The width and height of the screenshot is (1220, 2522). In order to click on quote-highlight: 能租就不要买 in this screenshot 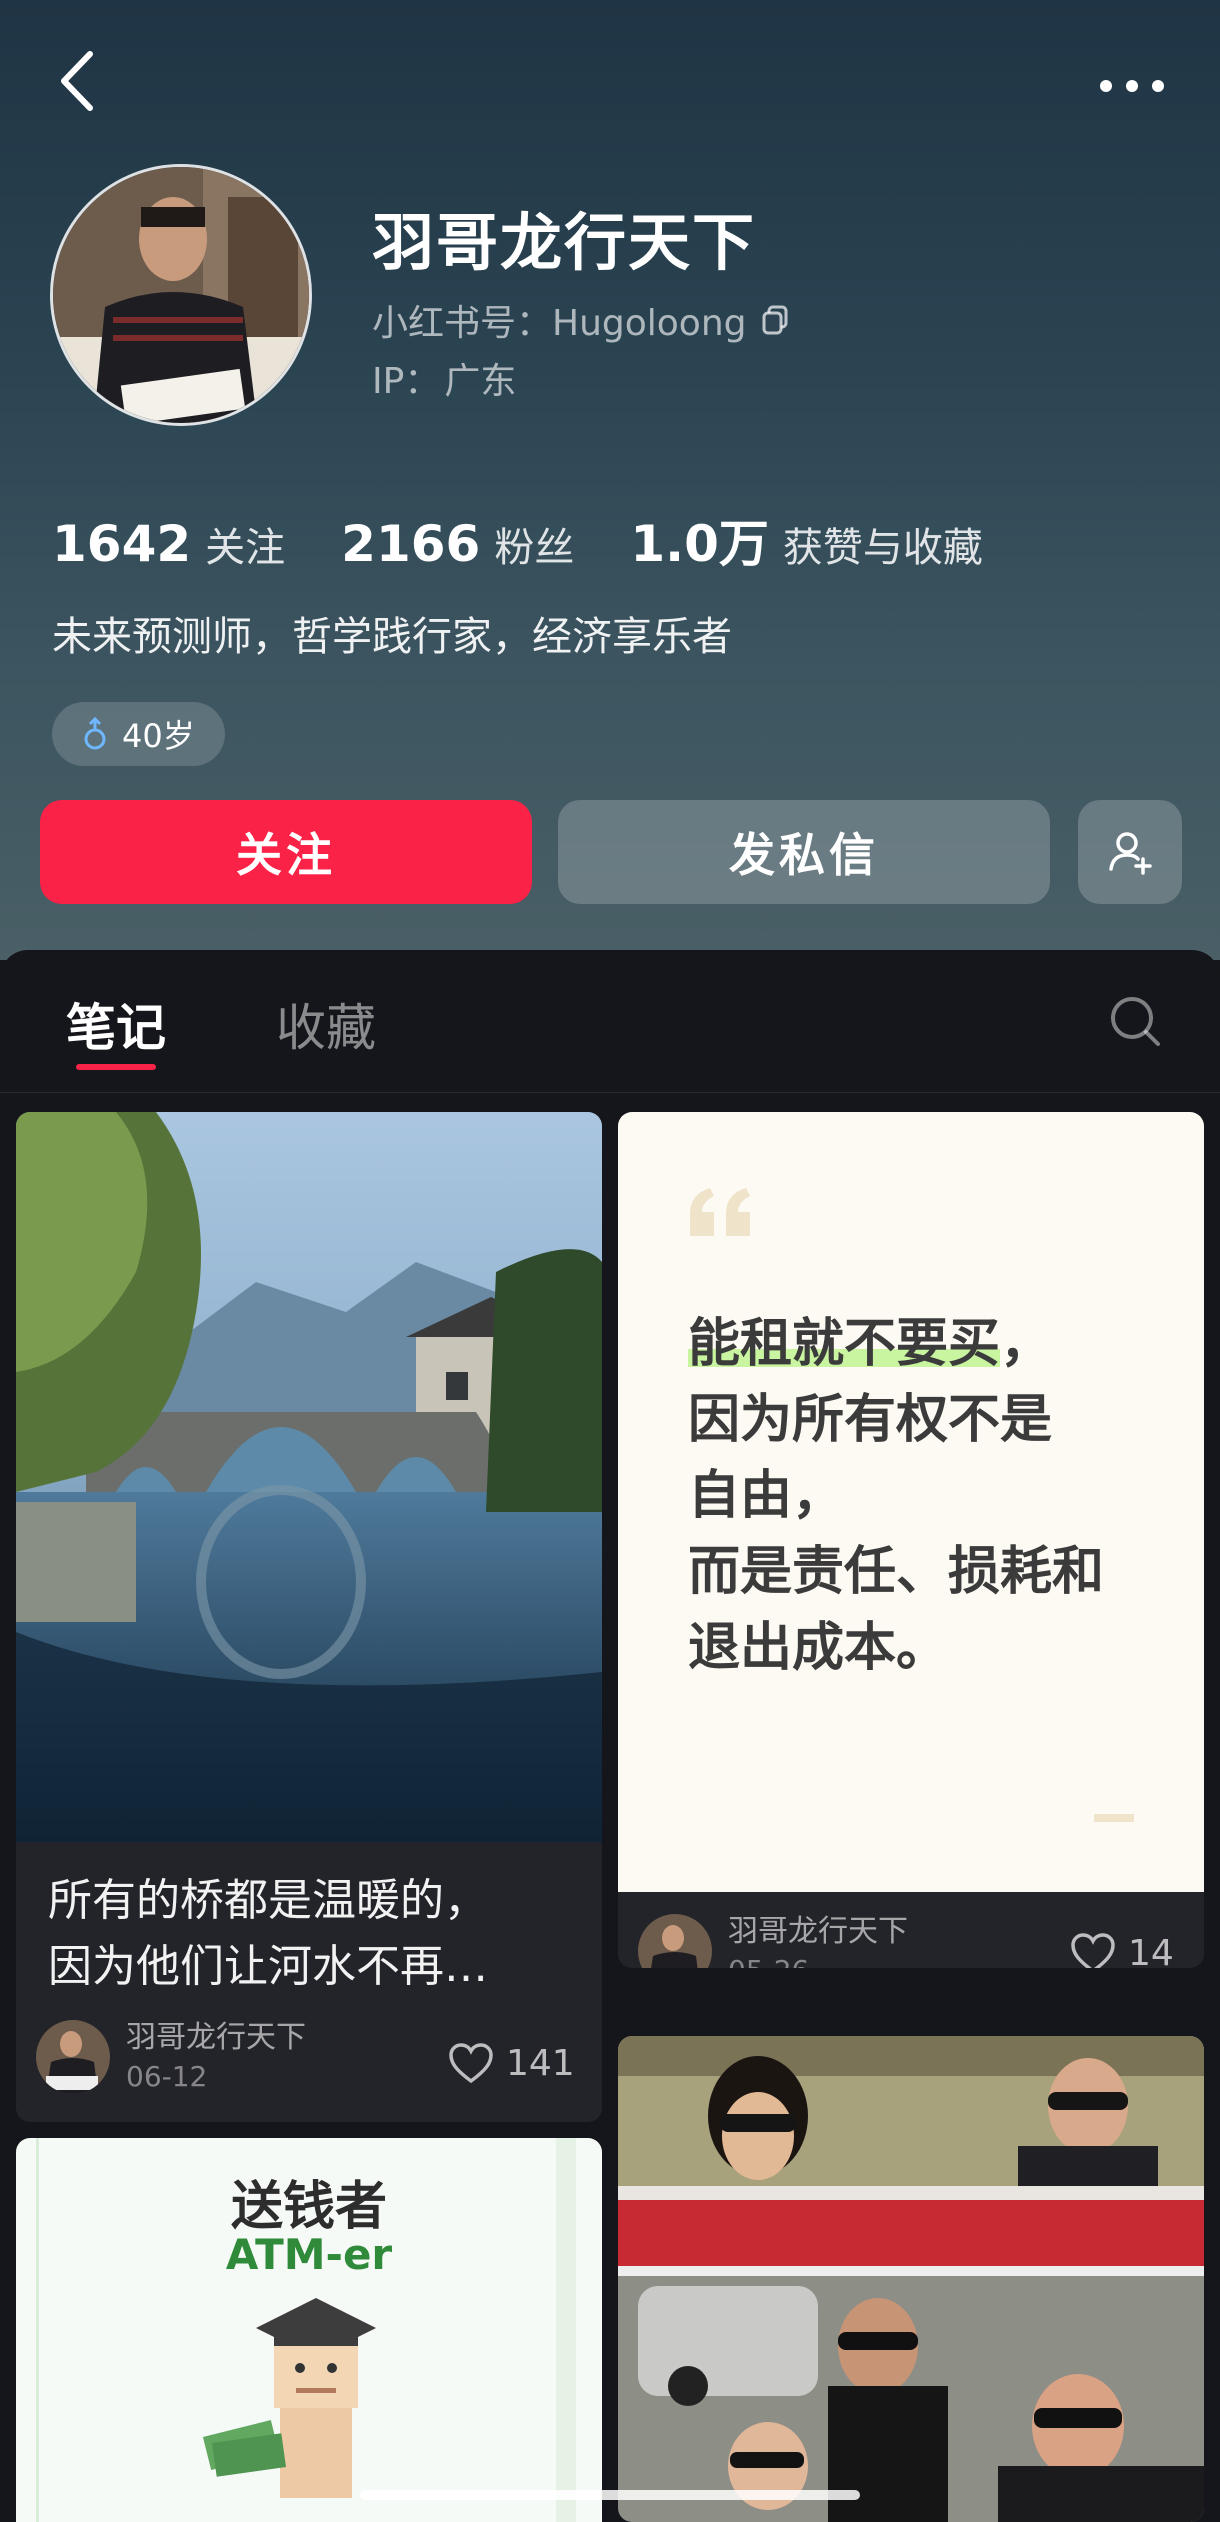, I will do `click(844, 1344)`.